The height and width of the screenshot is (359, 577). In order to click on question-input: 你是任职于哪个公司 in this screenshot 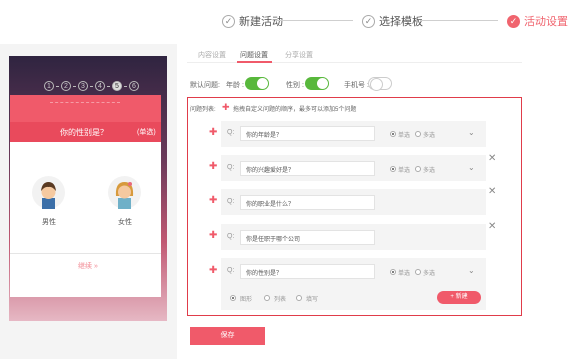, I will do `click(307, 237)`.